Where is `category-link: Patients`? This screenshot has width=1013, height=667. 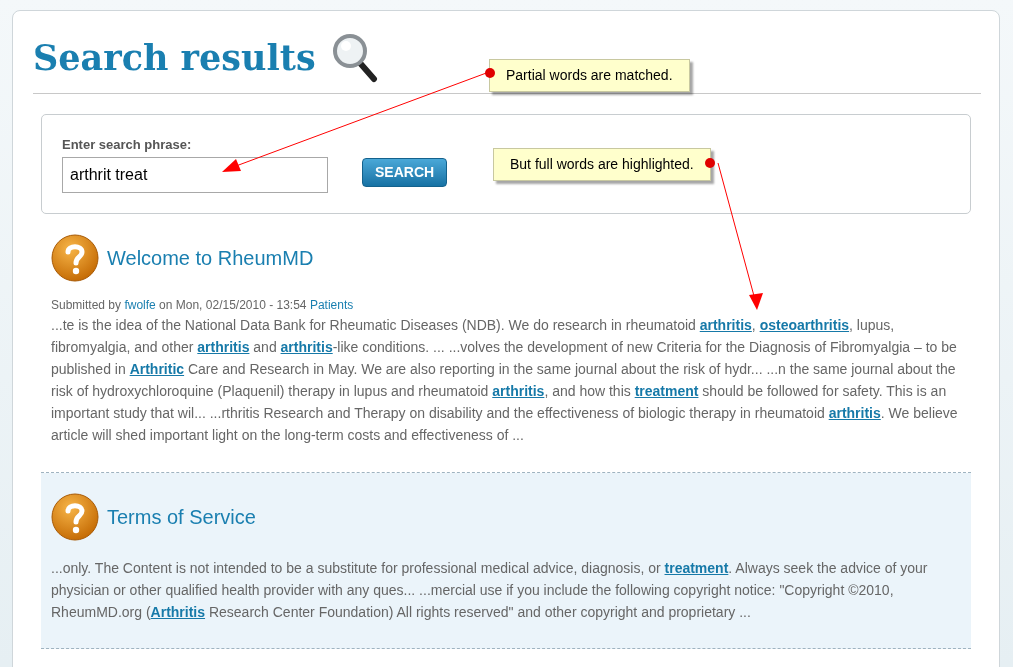
category-link: Patients is located at coordinates (331, 305).